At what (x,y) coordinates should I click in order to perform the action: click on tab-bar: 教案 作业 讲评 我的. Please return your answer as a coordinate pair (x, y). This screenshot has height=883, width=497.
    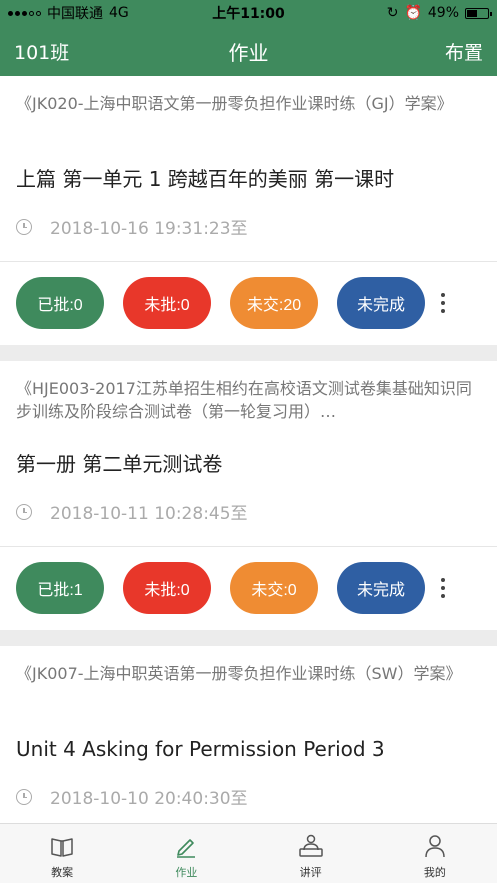
    Looking at the image, I should click on (248, 853).